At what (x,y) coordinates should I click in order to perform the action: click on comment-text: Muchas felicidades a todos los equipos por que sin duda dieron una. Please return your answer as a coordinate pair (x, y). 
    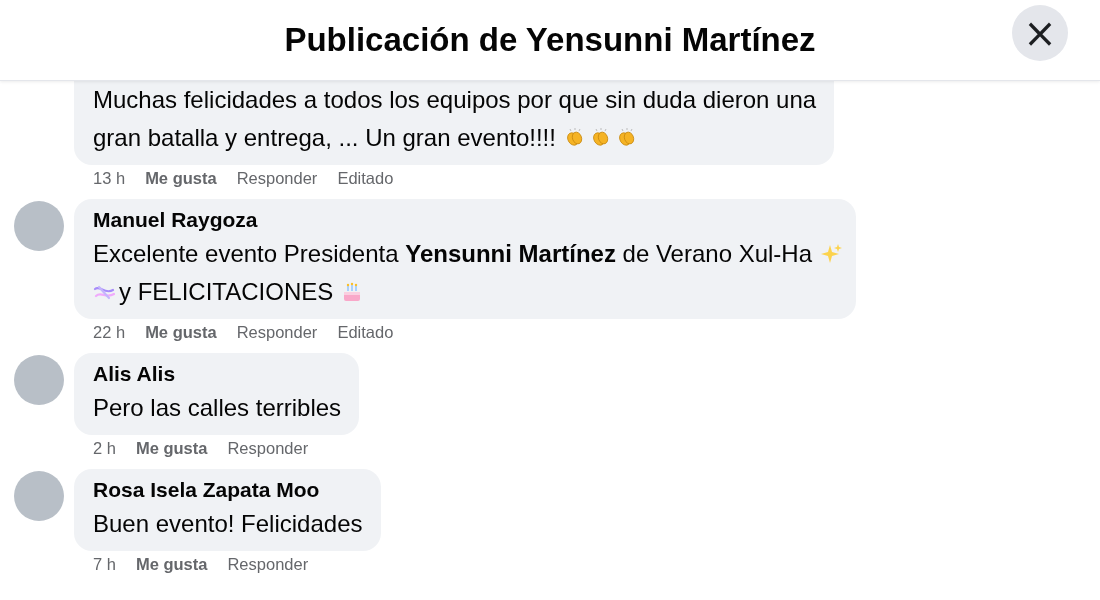
    Looking at the image, I should click on (455, 100).